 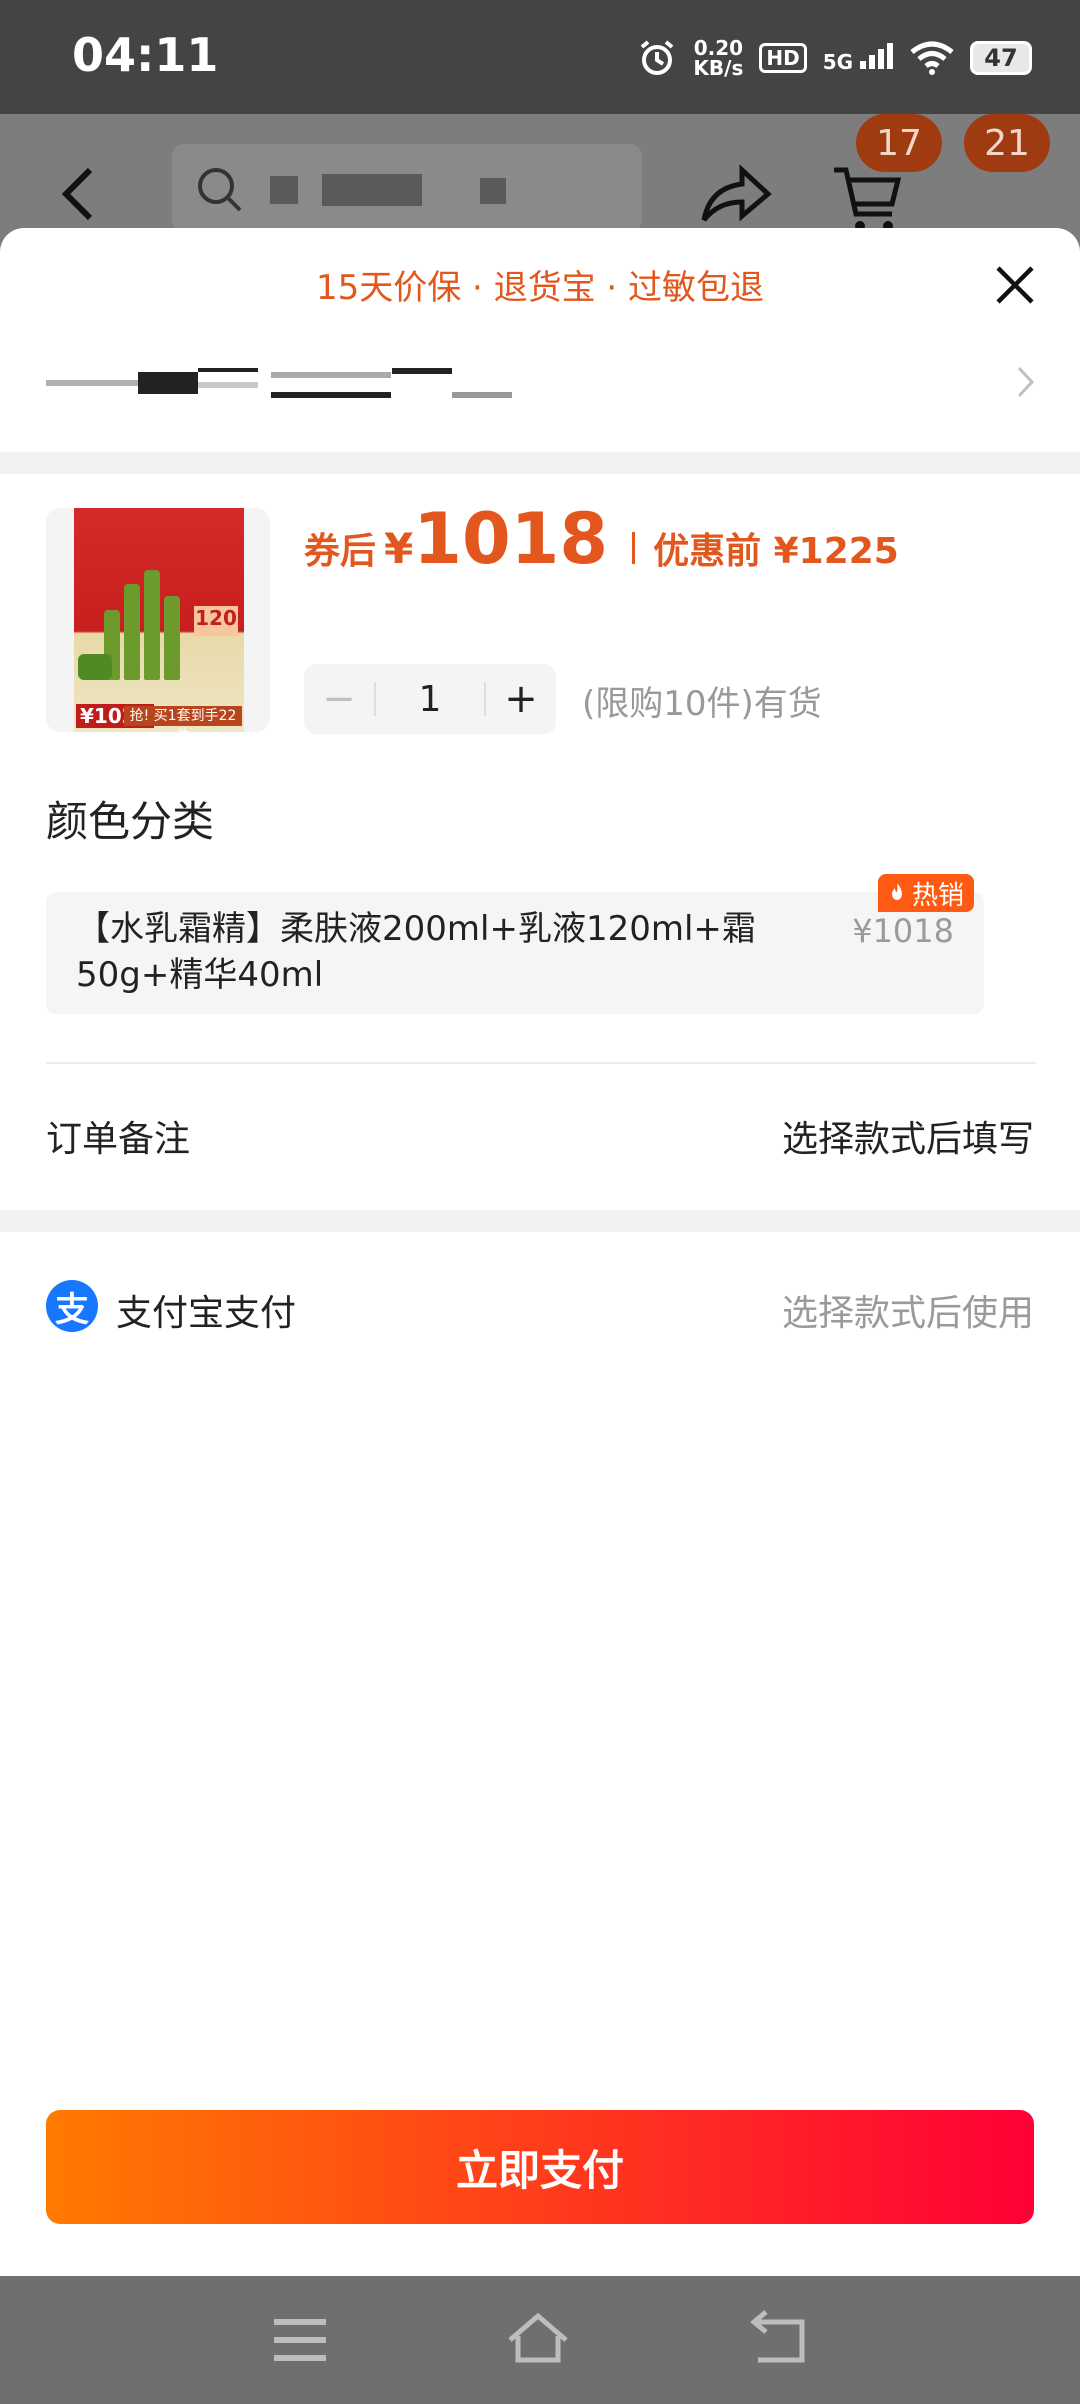 I want to click on product-art-promo-price: 120, so click(x=216, y=621).